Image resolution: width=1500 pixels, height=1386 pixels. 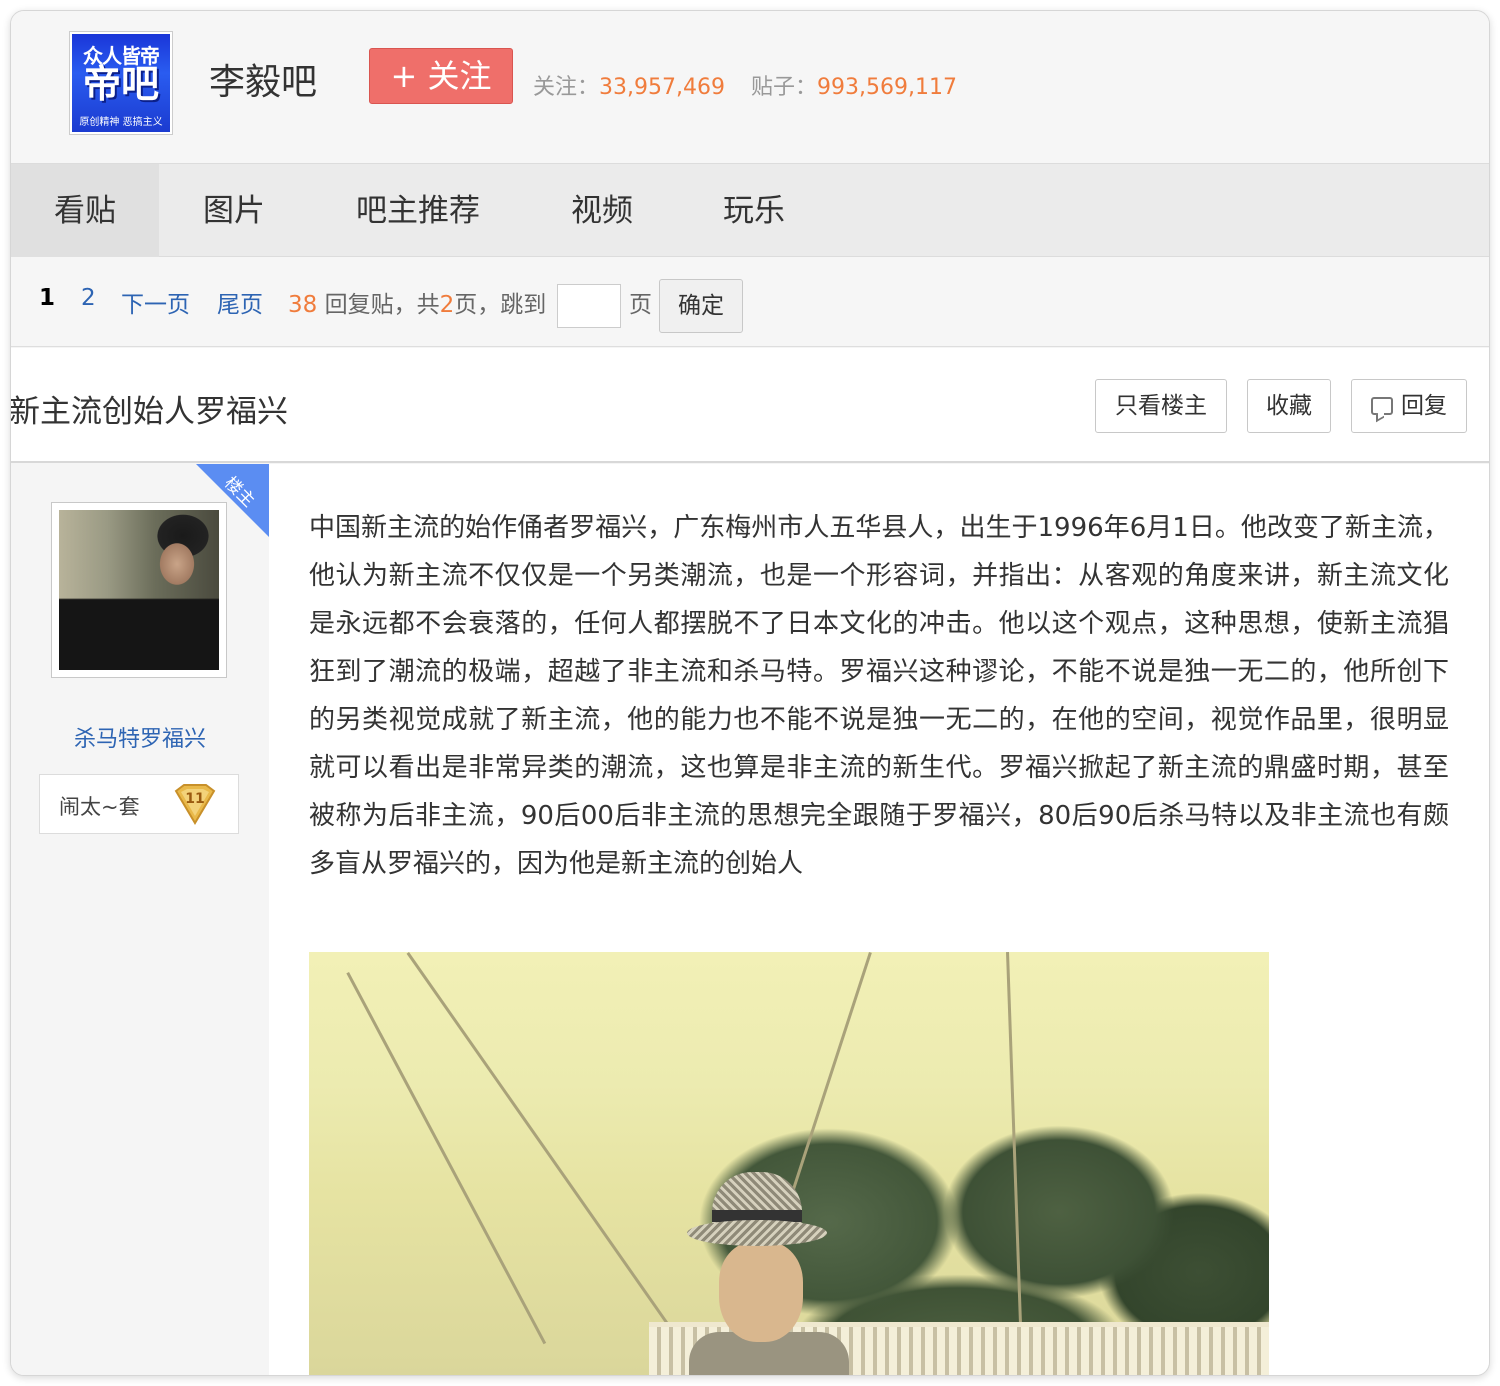 I want to click on only-op-button: 只看楼主, so click(x=1161, y=406).